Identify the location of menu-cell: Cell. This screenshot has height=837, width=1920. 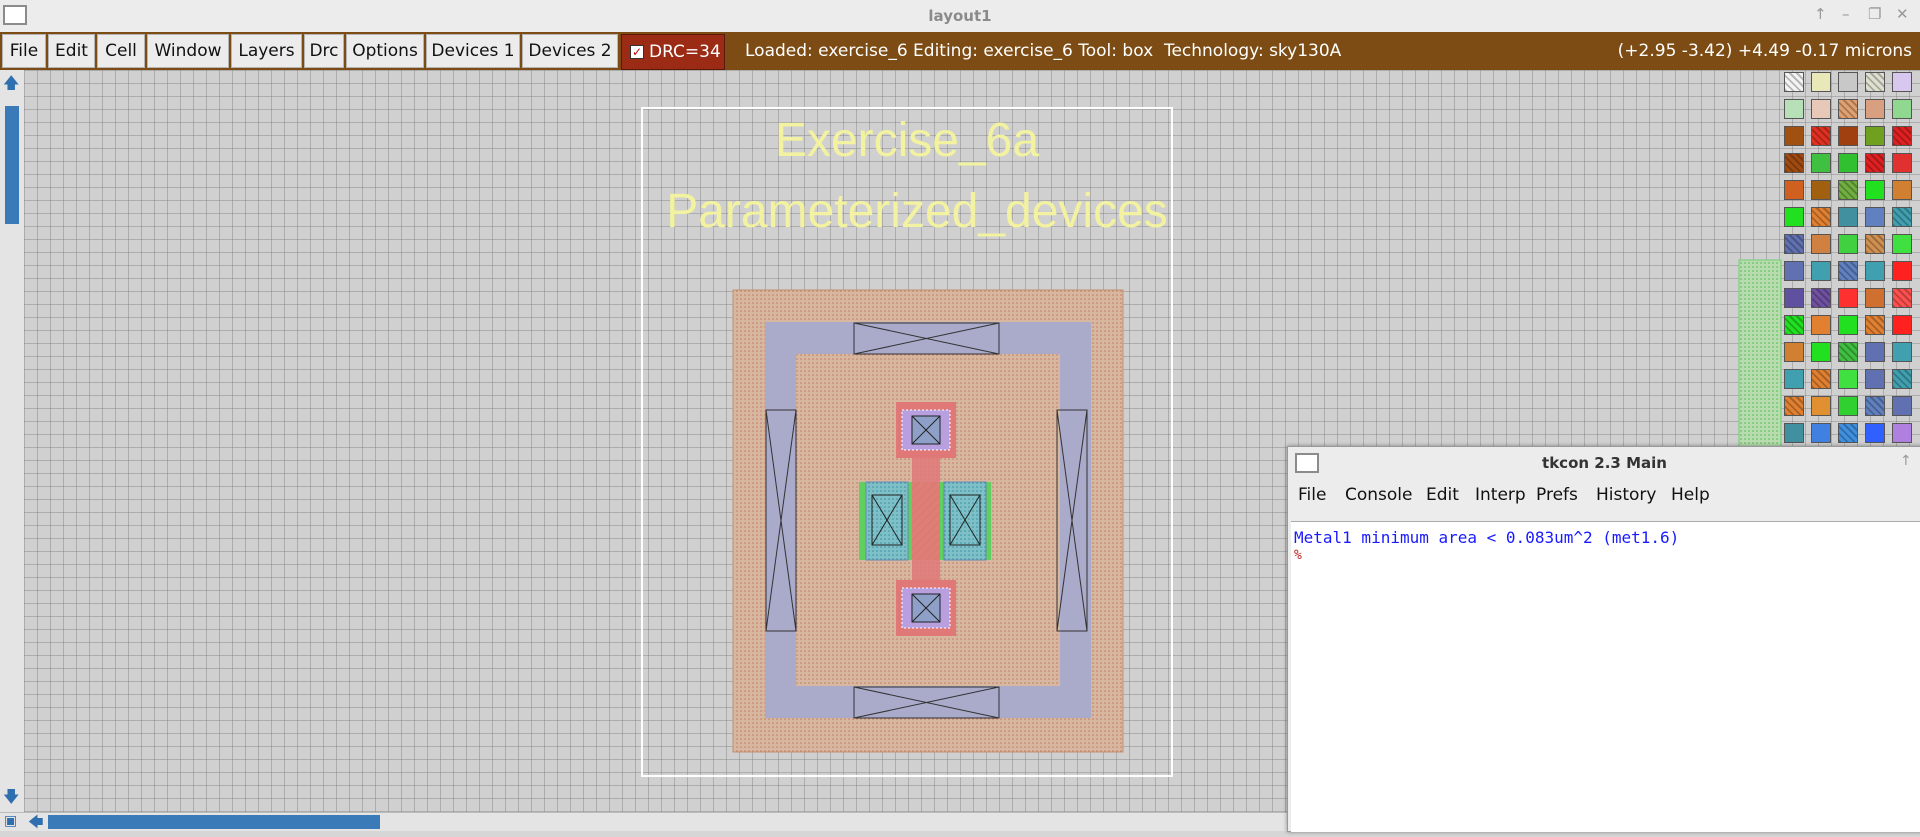
(121, 51).